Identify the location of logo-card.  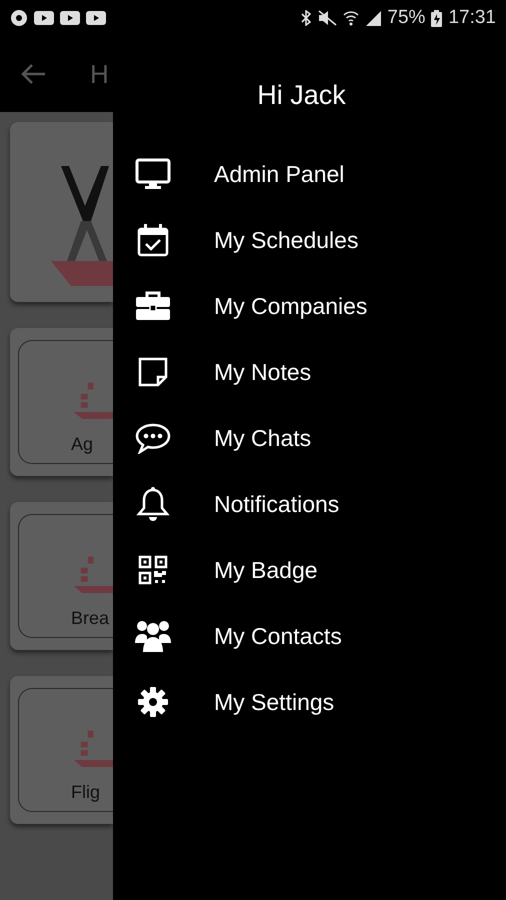
(61, 212).